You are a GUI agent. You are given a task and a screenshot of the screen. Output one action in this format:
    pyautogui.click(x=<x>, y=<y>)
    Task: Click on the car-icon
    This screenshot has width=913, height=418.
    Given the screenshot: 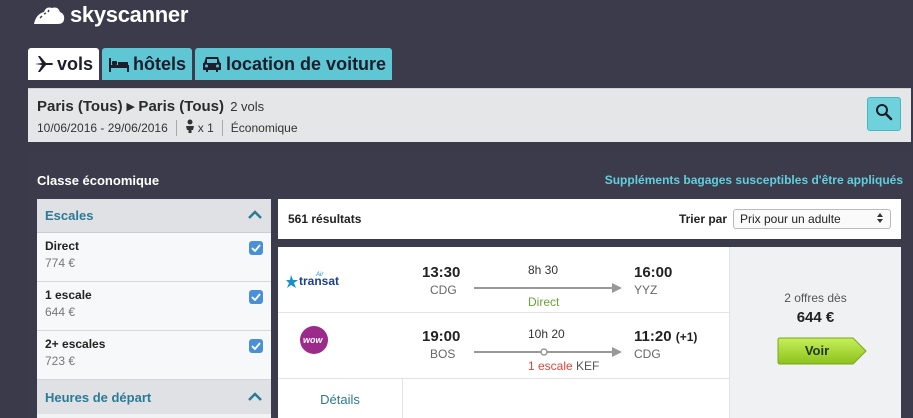 What is the action you would take?
    pyautogui.click(x=212, y=64)
    